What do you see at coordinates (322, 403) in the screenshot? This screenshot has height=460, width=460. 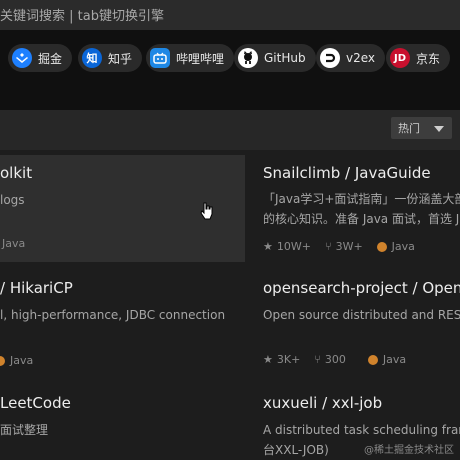 I see `repo-title: xuxueli / xxl-job` at bounding box center [322, 403].